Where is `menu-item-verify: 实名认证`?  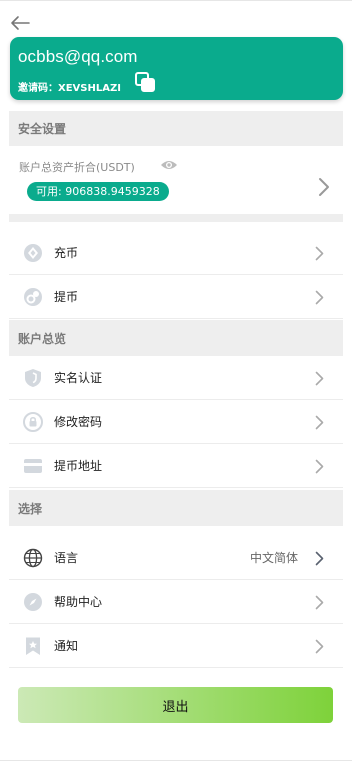
menu-item-verify: 实名认证 is located at coordinates (176, 378).